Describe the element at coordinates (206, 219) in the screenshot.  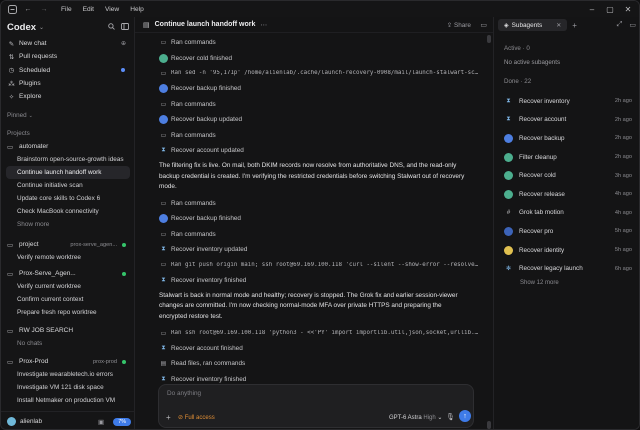
I see `activity-text: Recover backup finished` at that location.